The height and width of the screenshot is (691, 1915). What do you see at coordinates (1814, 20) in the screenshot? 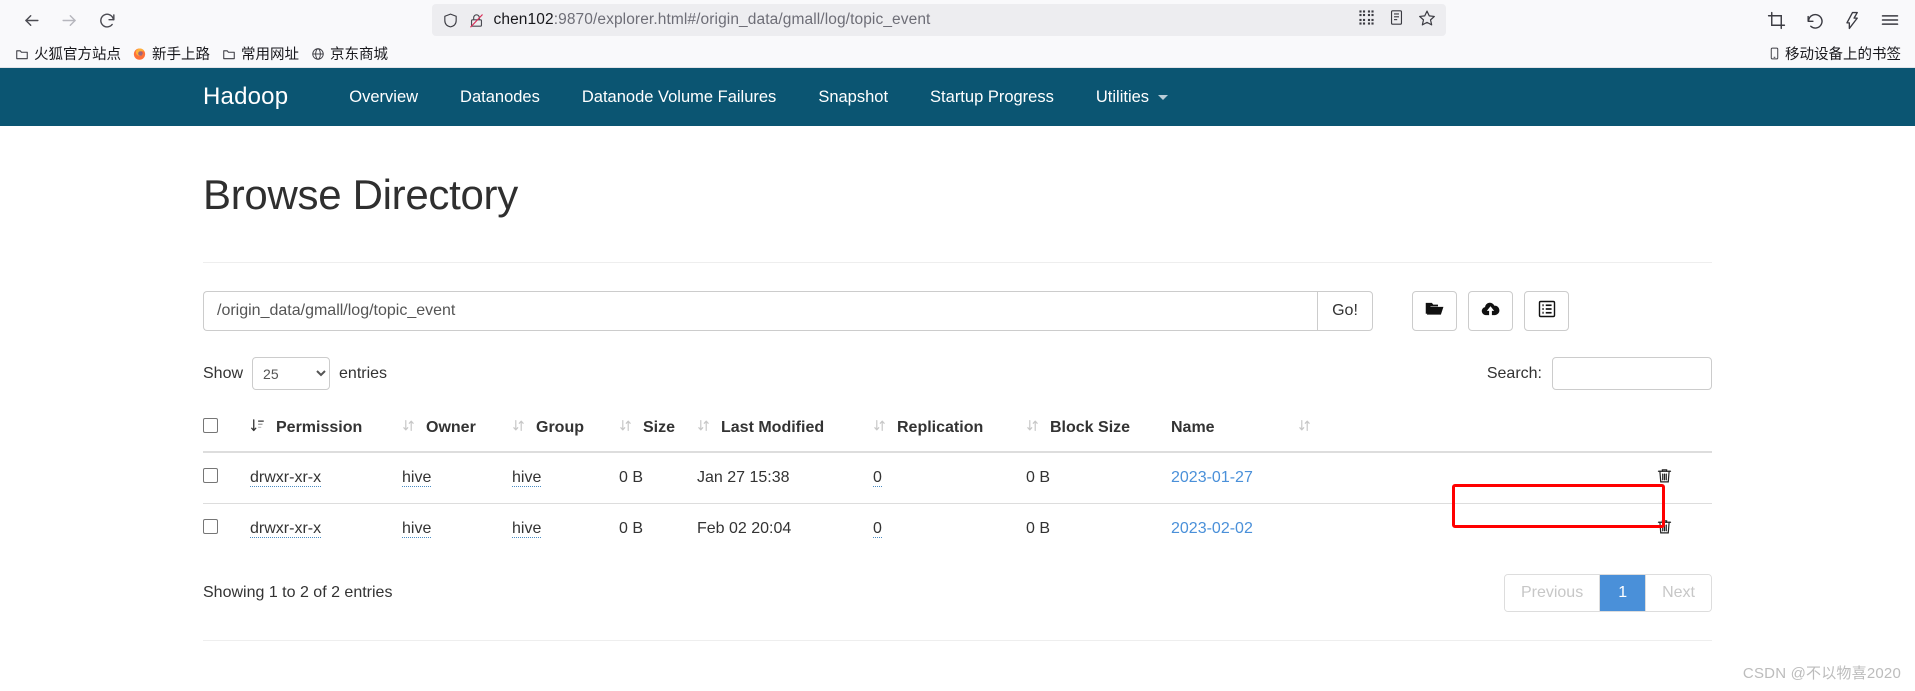
I see `undo-arrow-icon` at bounding box center [1814, 20].